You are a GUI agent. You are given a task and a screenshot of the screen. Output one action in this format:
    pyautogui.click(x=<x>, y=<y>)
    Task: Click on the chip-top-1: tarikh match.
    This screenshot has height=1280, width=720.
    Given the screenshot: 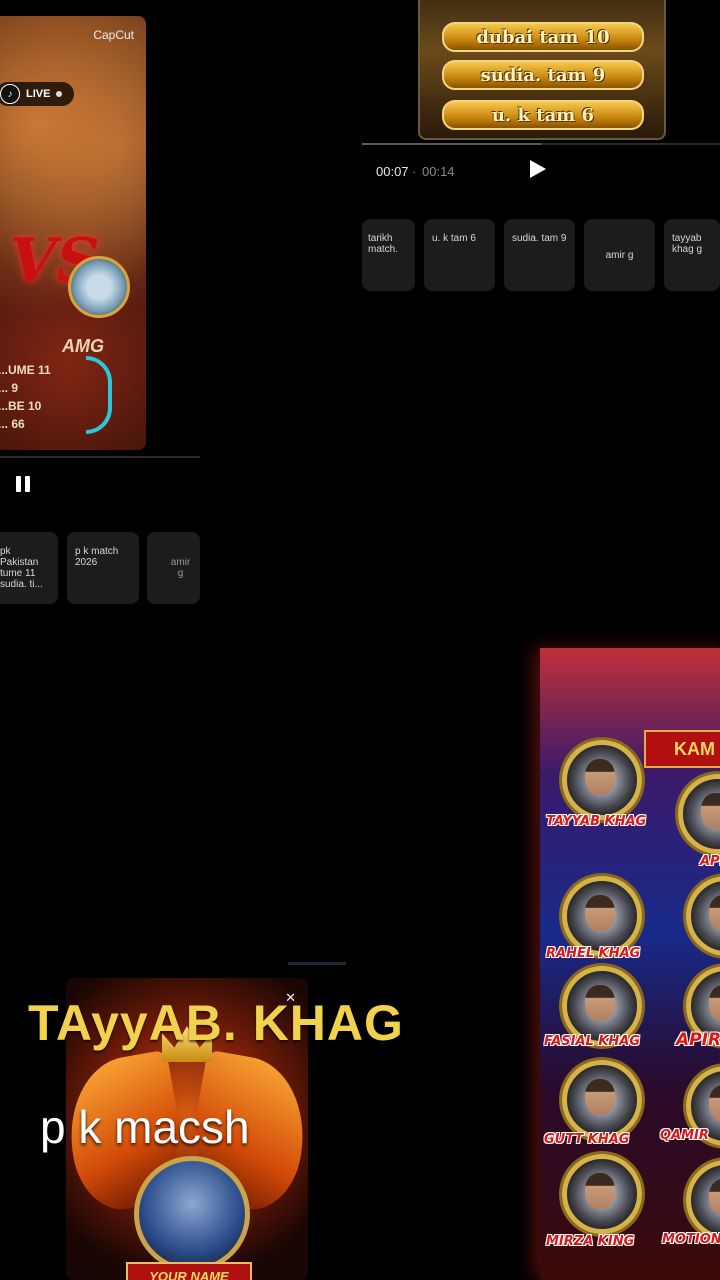 What is the action you would take?
    pyautogui.click(x=388, y=255)
    